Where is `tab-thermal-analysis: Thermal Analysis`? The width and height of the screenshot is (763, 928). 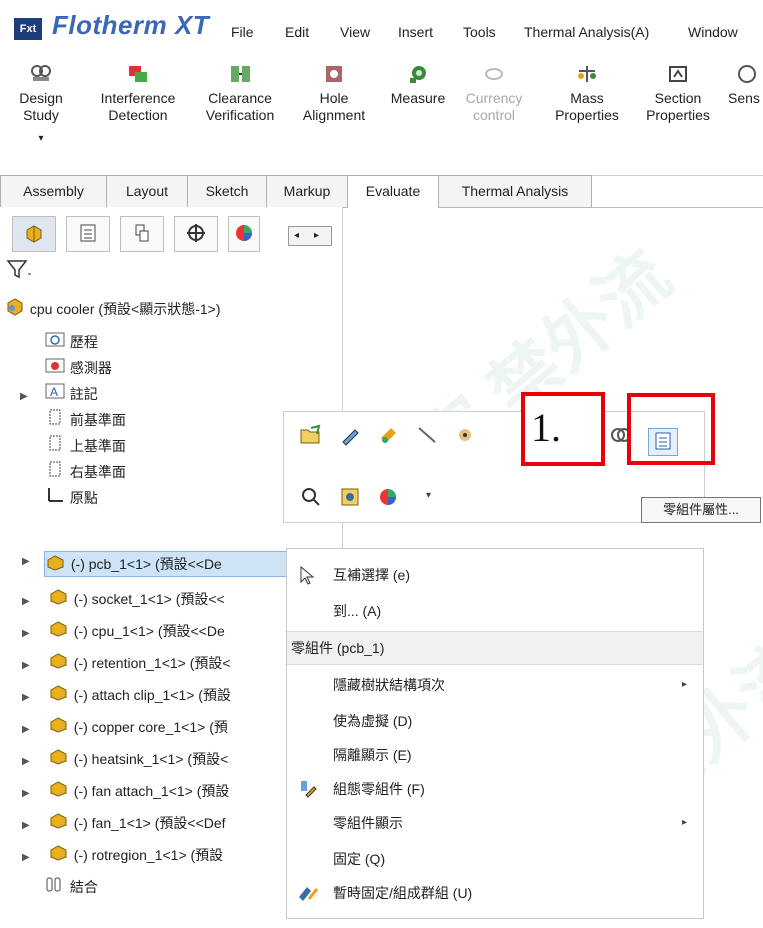
tab-thermal-analysis: Thermal Analysis is located at coordinates (515, 191).